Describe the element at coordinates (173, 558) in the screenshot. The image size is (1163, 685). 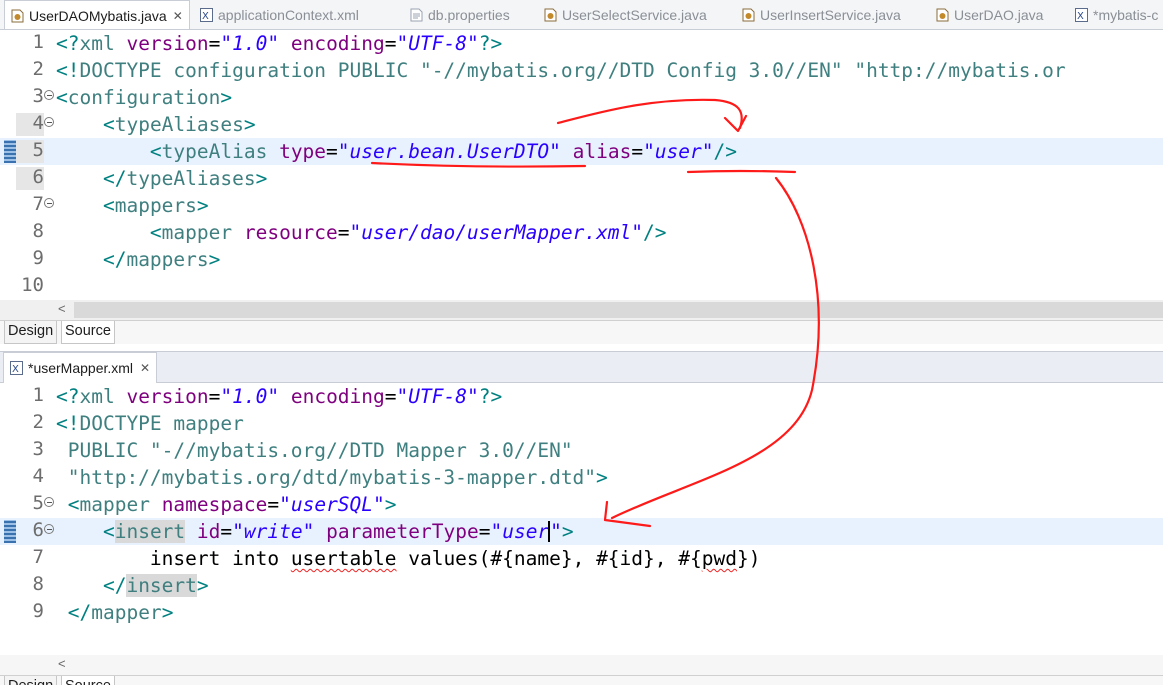
I see `code-token: insert into` at that location.